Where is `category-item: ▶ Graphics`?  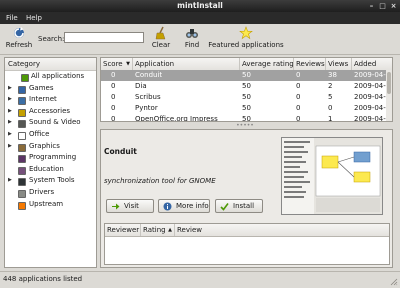
category-item: ▶ Graphics is located at coordinates (50, 147).